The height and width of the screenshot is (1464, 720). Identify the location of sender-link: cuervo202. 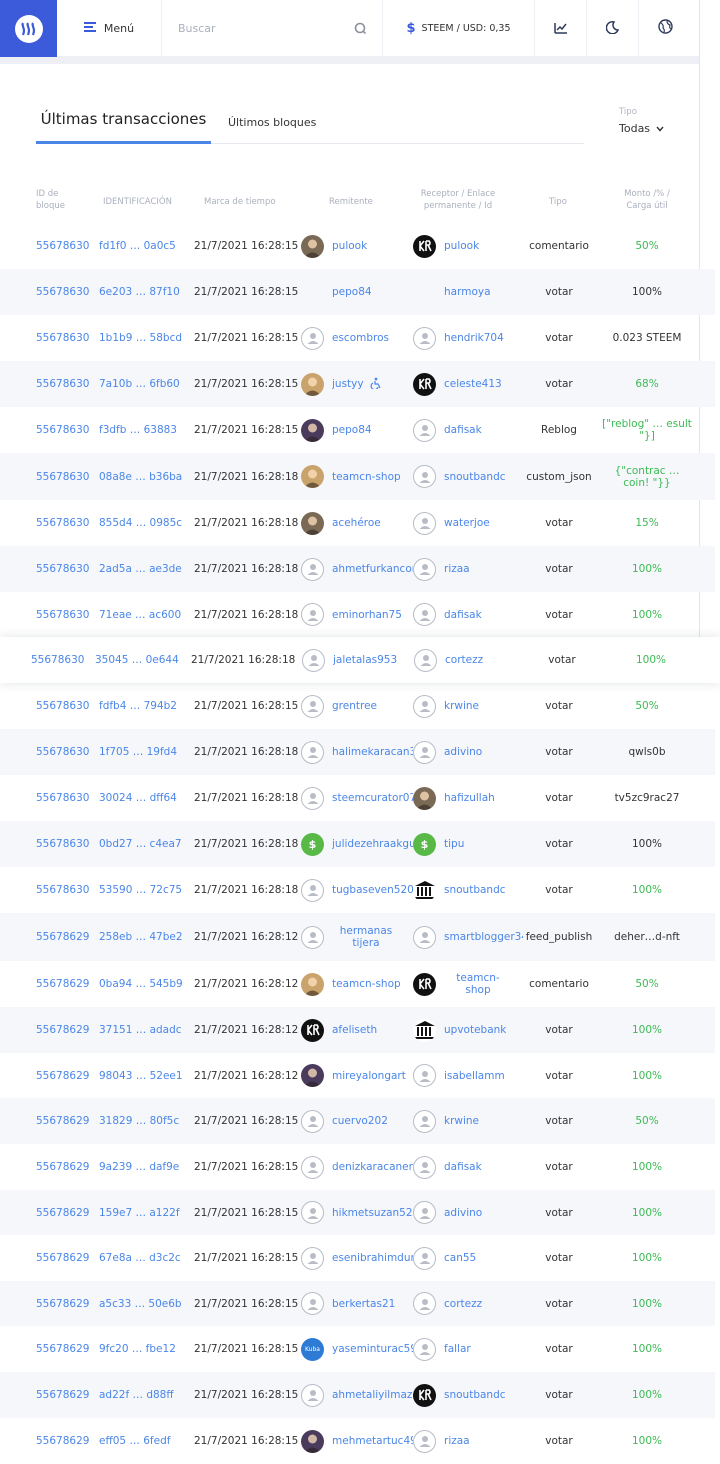
(360, 1121).